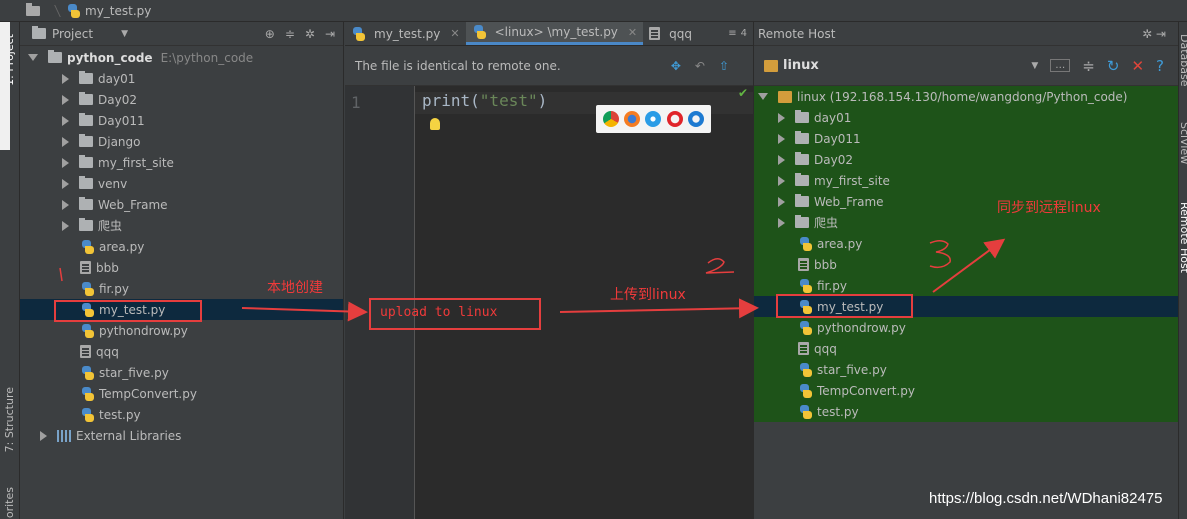  What do you see at coordinates (720, 266) in the screenshot?
I see `mark-two` at bounding box center [720, 266].